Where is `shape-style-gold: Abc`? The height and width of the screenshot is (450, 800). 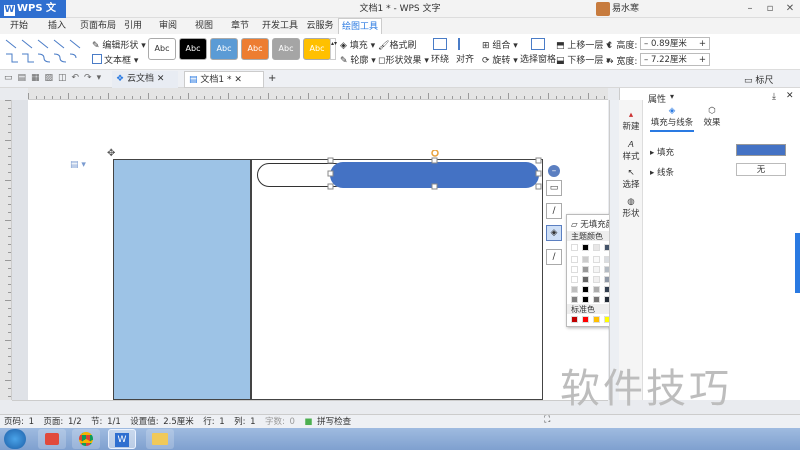 shape-style-gold: Abc is located at coordinates (317, 49).